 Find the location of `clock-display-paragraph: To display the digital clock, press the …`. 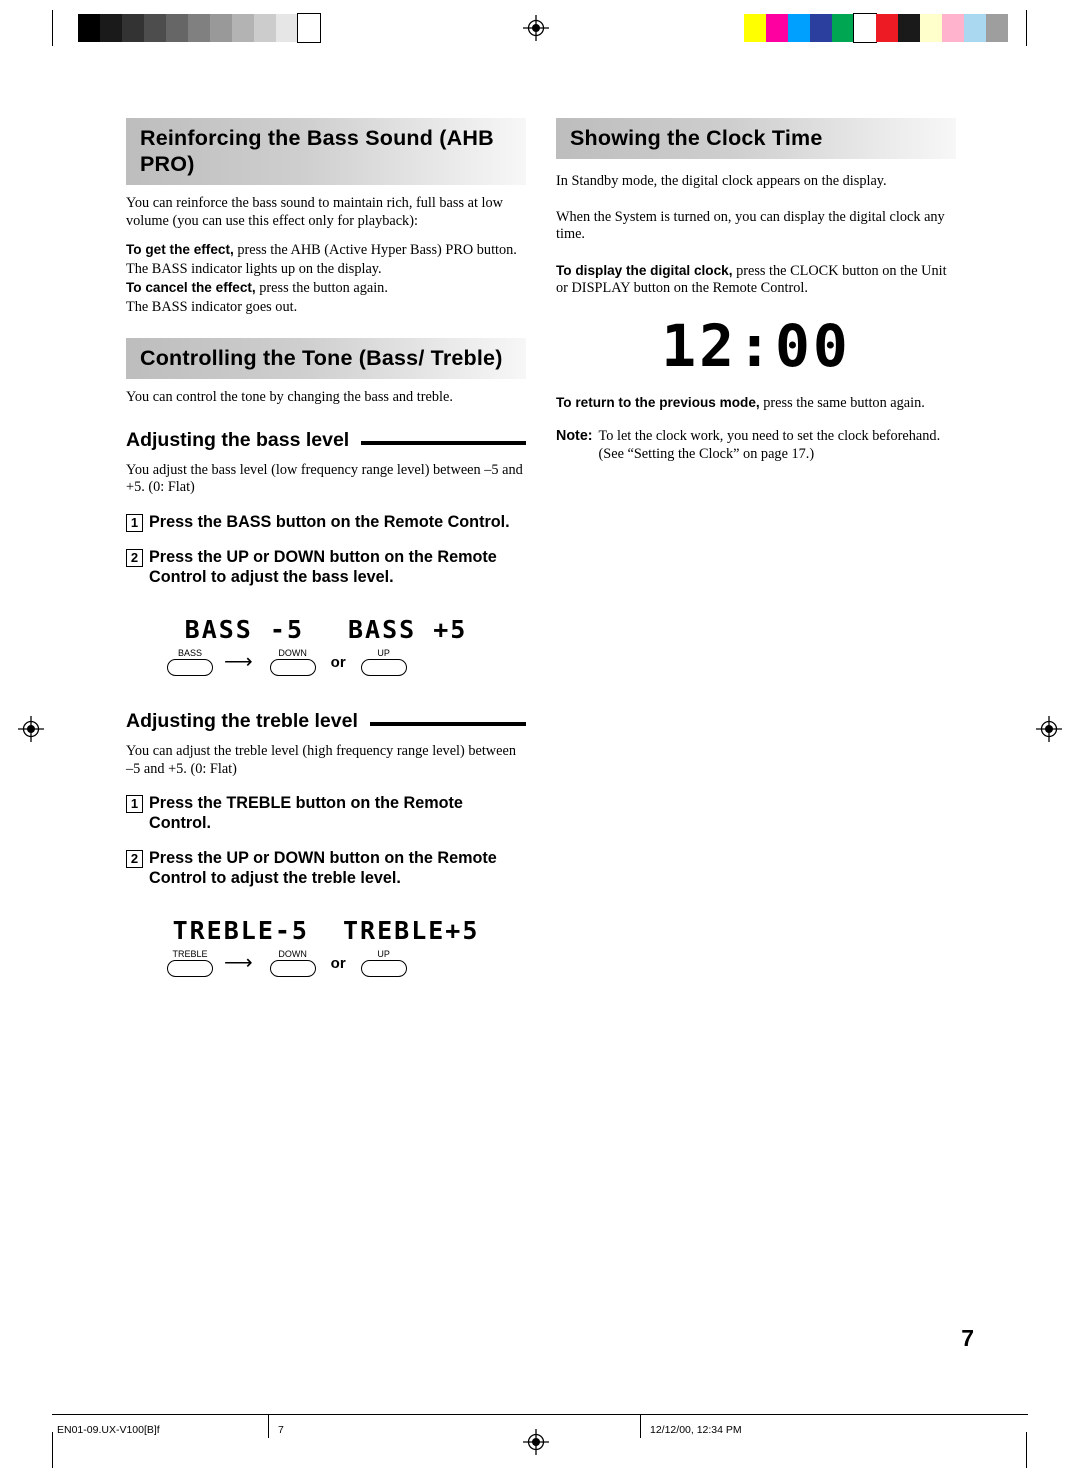

clock-display-paragraph: To display the digital clock, press the … is located at coordinates (756, 280).